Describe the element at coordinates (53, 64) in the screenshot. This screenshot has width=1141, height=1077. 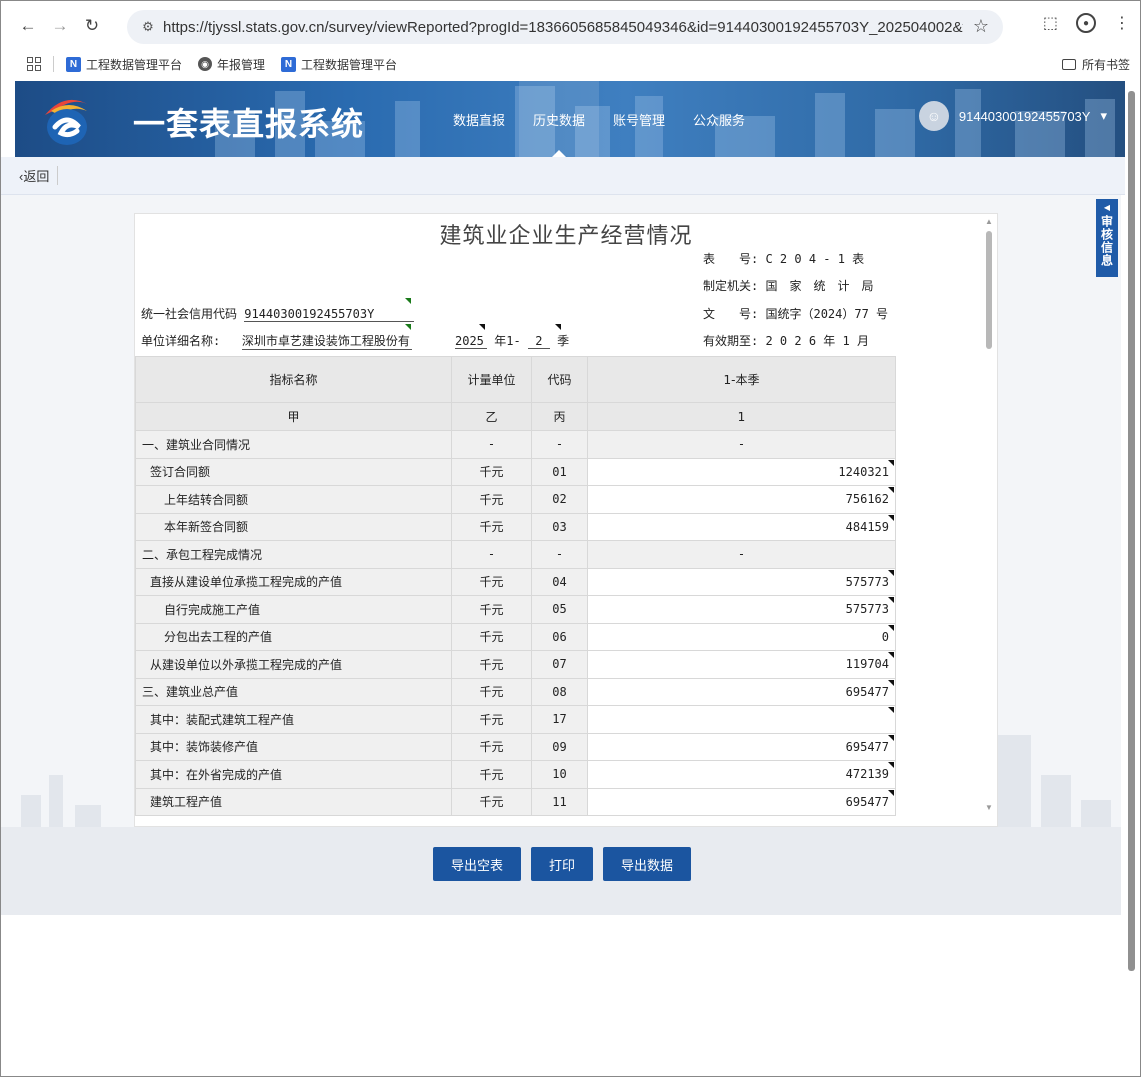
I see `divider` at that location.